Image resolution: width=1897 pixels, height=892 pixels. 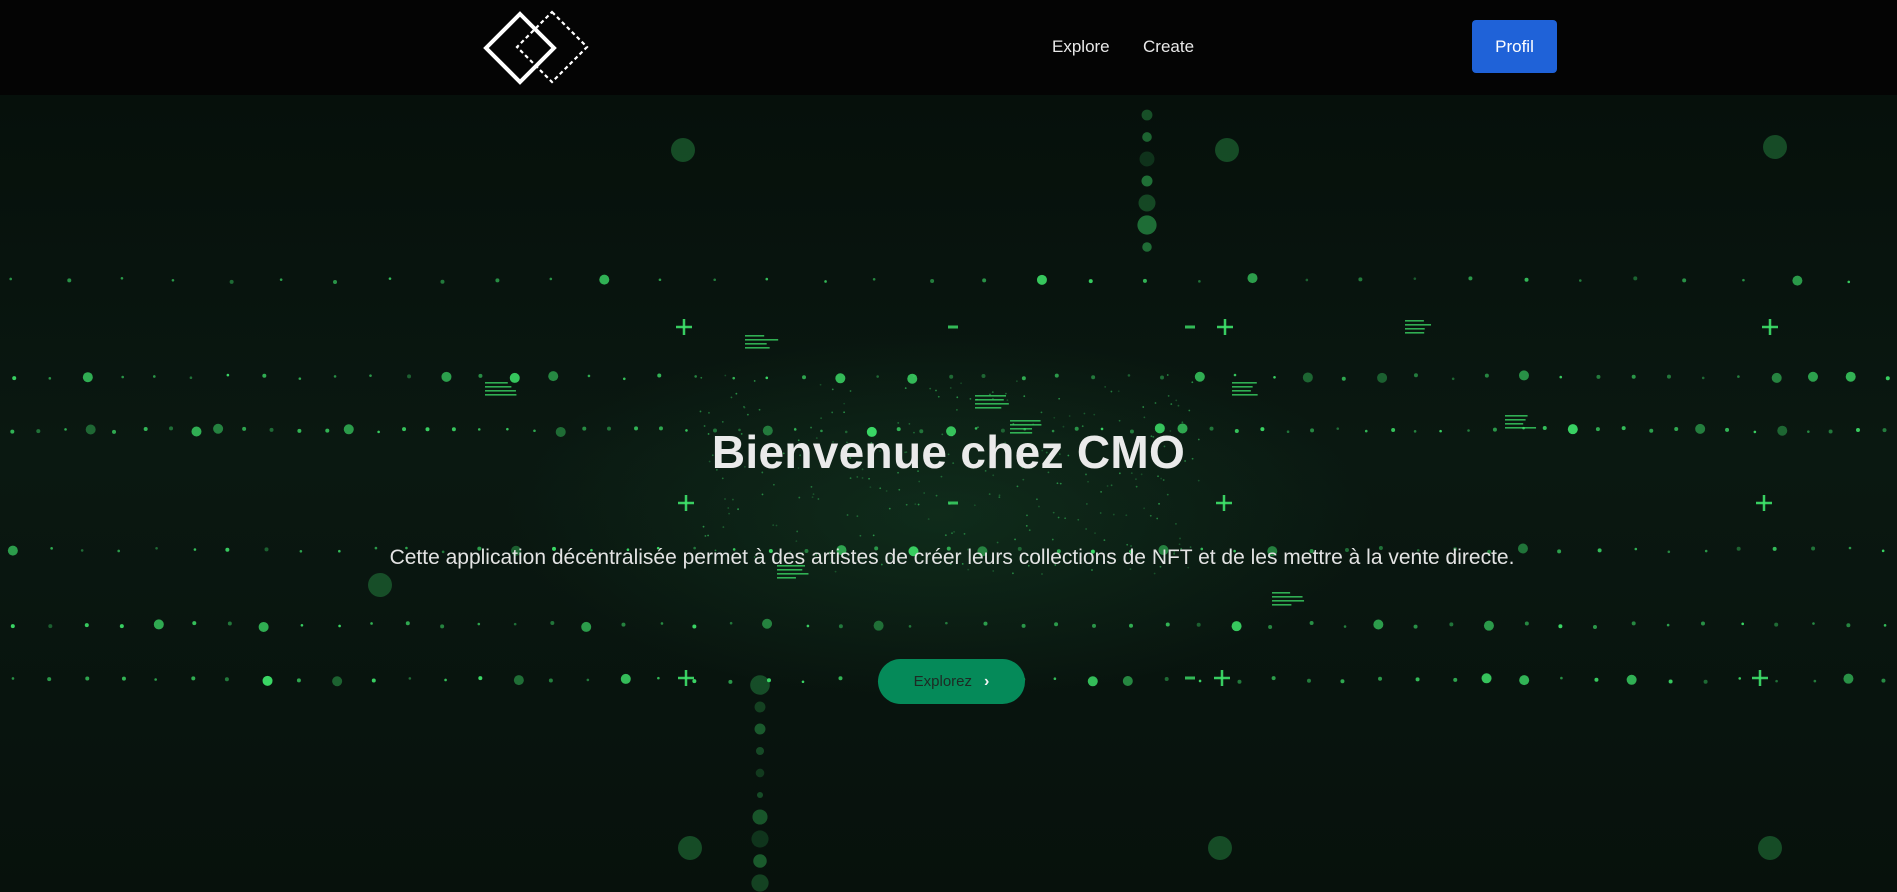 I want to click on explorez-button-label: Explorez, so click(x=943, y=681).